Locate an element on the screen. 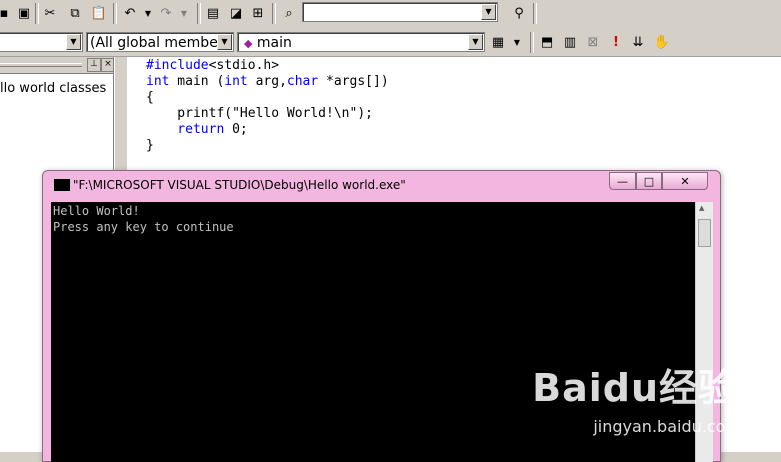 This screenshot has width=781, height=462. console-output-line: Press any key to continue is located at coordinates (143, 227).